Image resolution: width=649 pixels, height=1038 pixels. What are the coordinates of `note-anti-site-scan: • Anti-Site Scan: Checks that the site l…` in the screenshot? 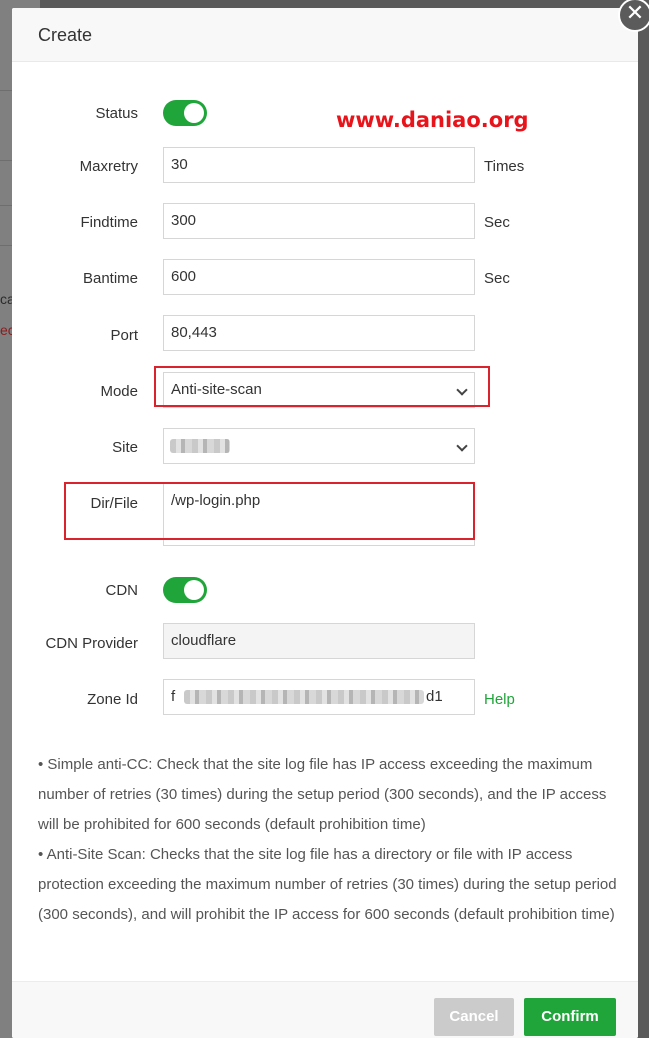 It's located at (327, 884).